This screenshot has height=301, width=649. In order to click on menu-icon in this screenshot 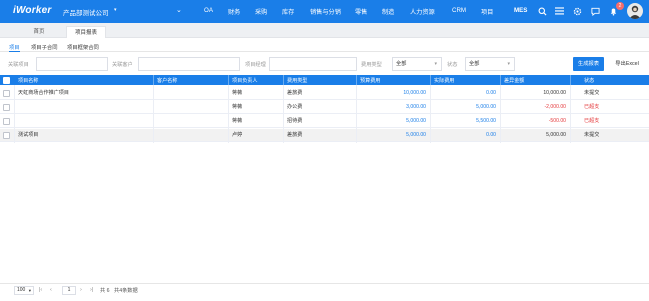, I will do `click(559, 11)`.